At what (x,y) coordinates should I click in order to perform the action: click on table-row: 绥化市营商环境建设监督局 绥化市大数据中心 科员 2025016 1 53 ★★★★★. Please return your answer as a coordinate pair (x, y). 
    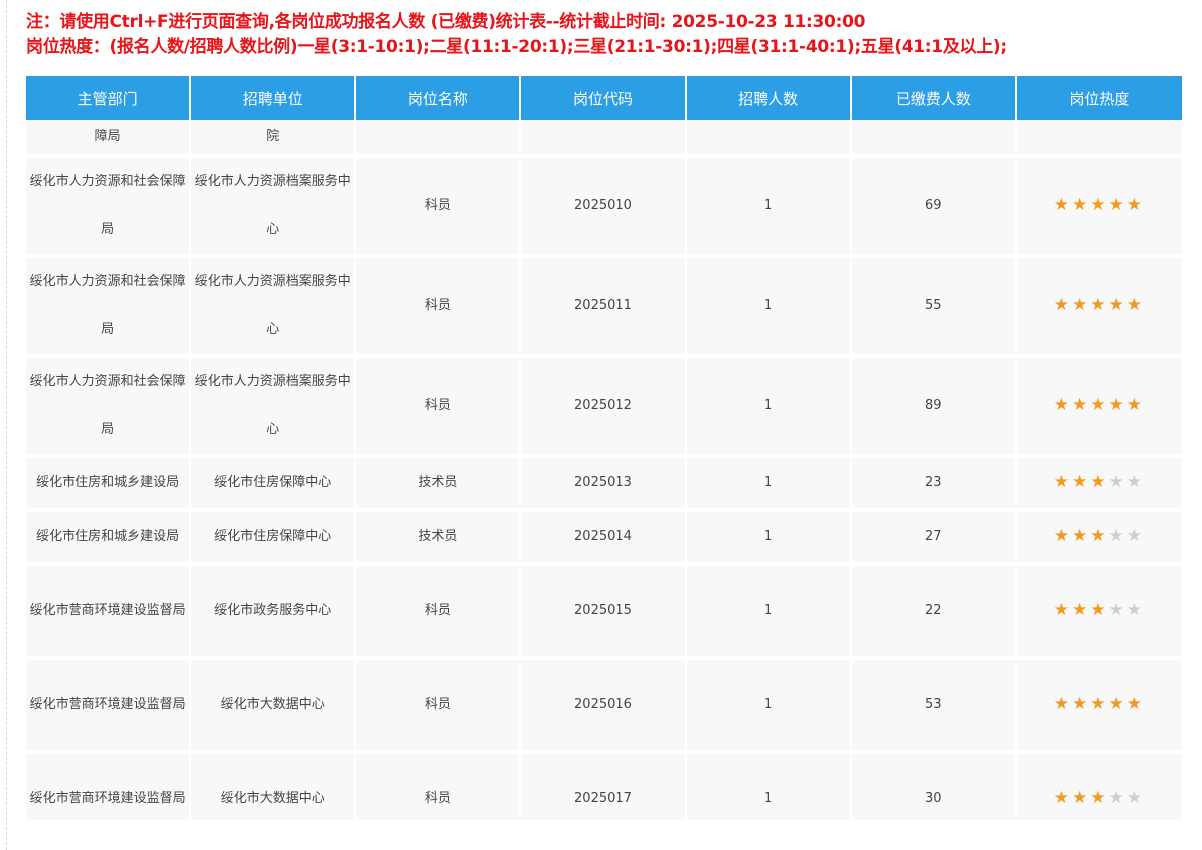
    Looking at the image, I should click on (604, 707).